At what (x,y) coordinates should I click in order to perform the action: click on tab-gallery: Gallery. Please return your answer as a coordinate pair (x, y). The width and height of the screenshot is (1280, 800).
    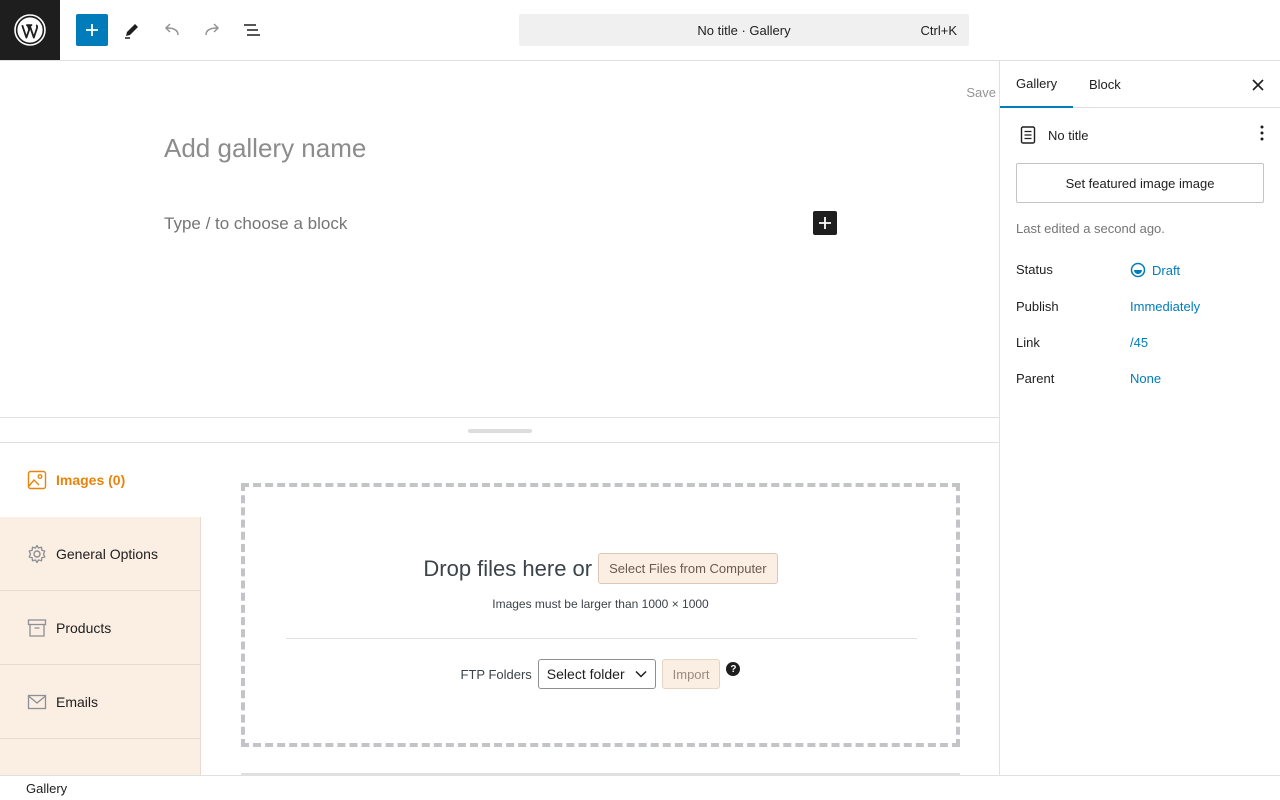
    Looking at the image, I should click on (1037, 84).